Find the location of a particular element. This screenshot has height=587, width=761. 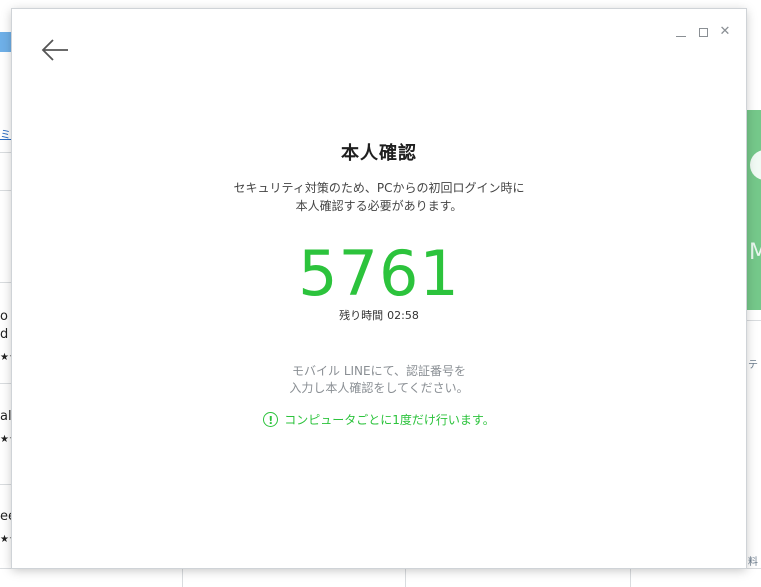

background-side-text: テ is located at coordinates (753, 365).